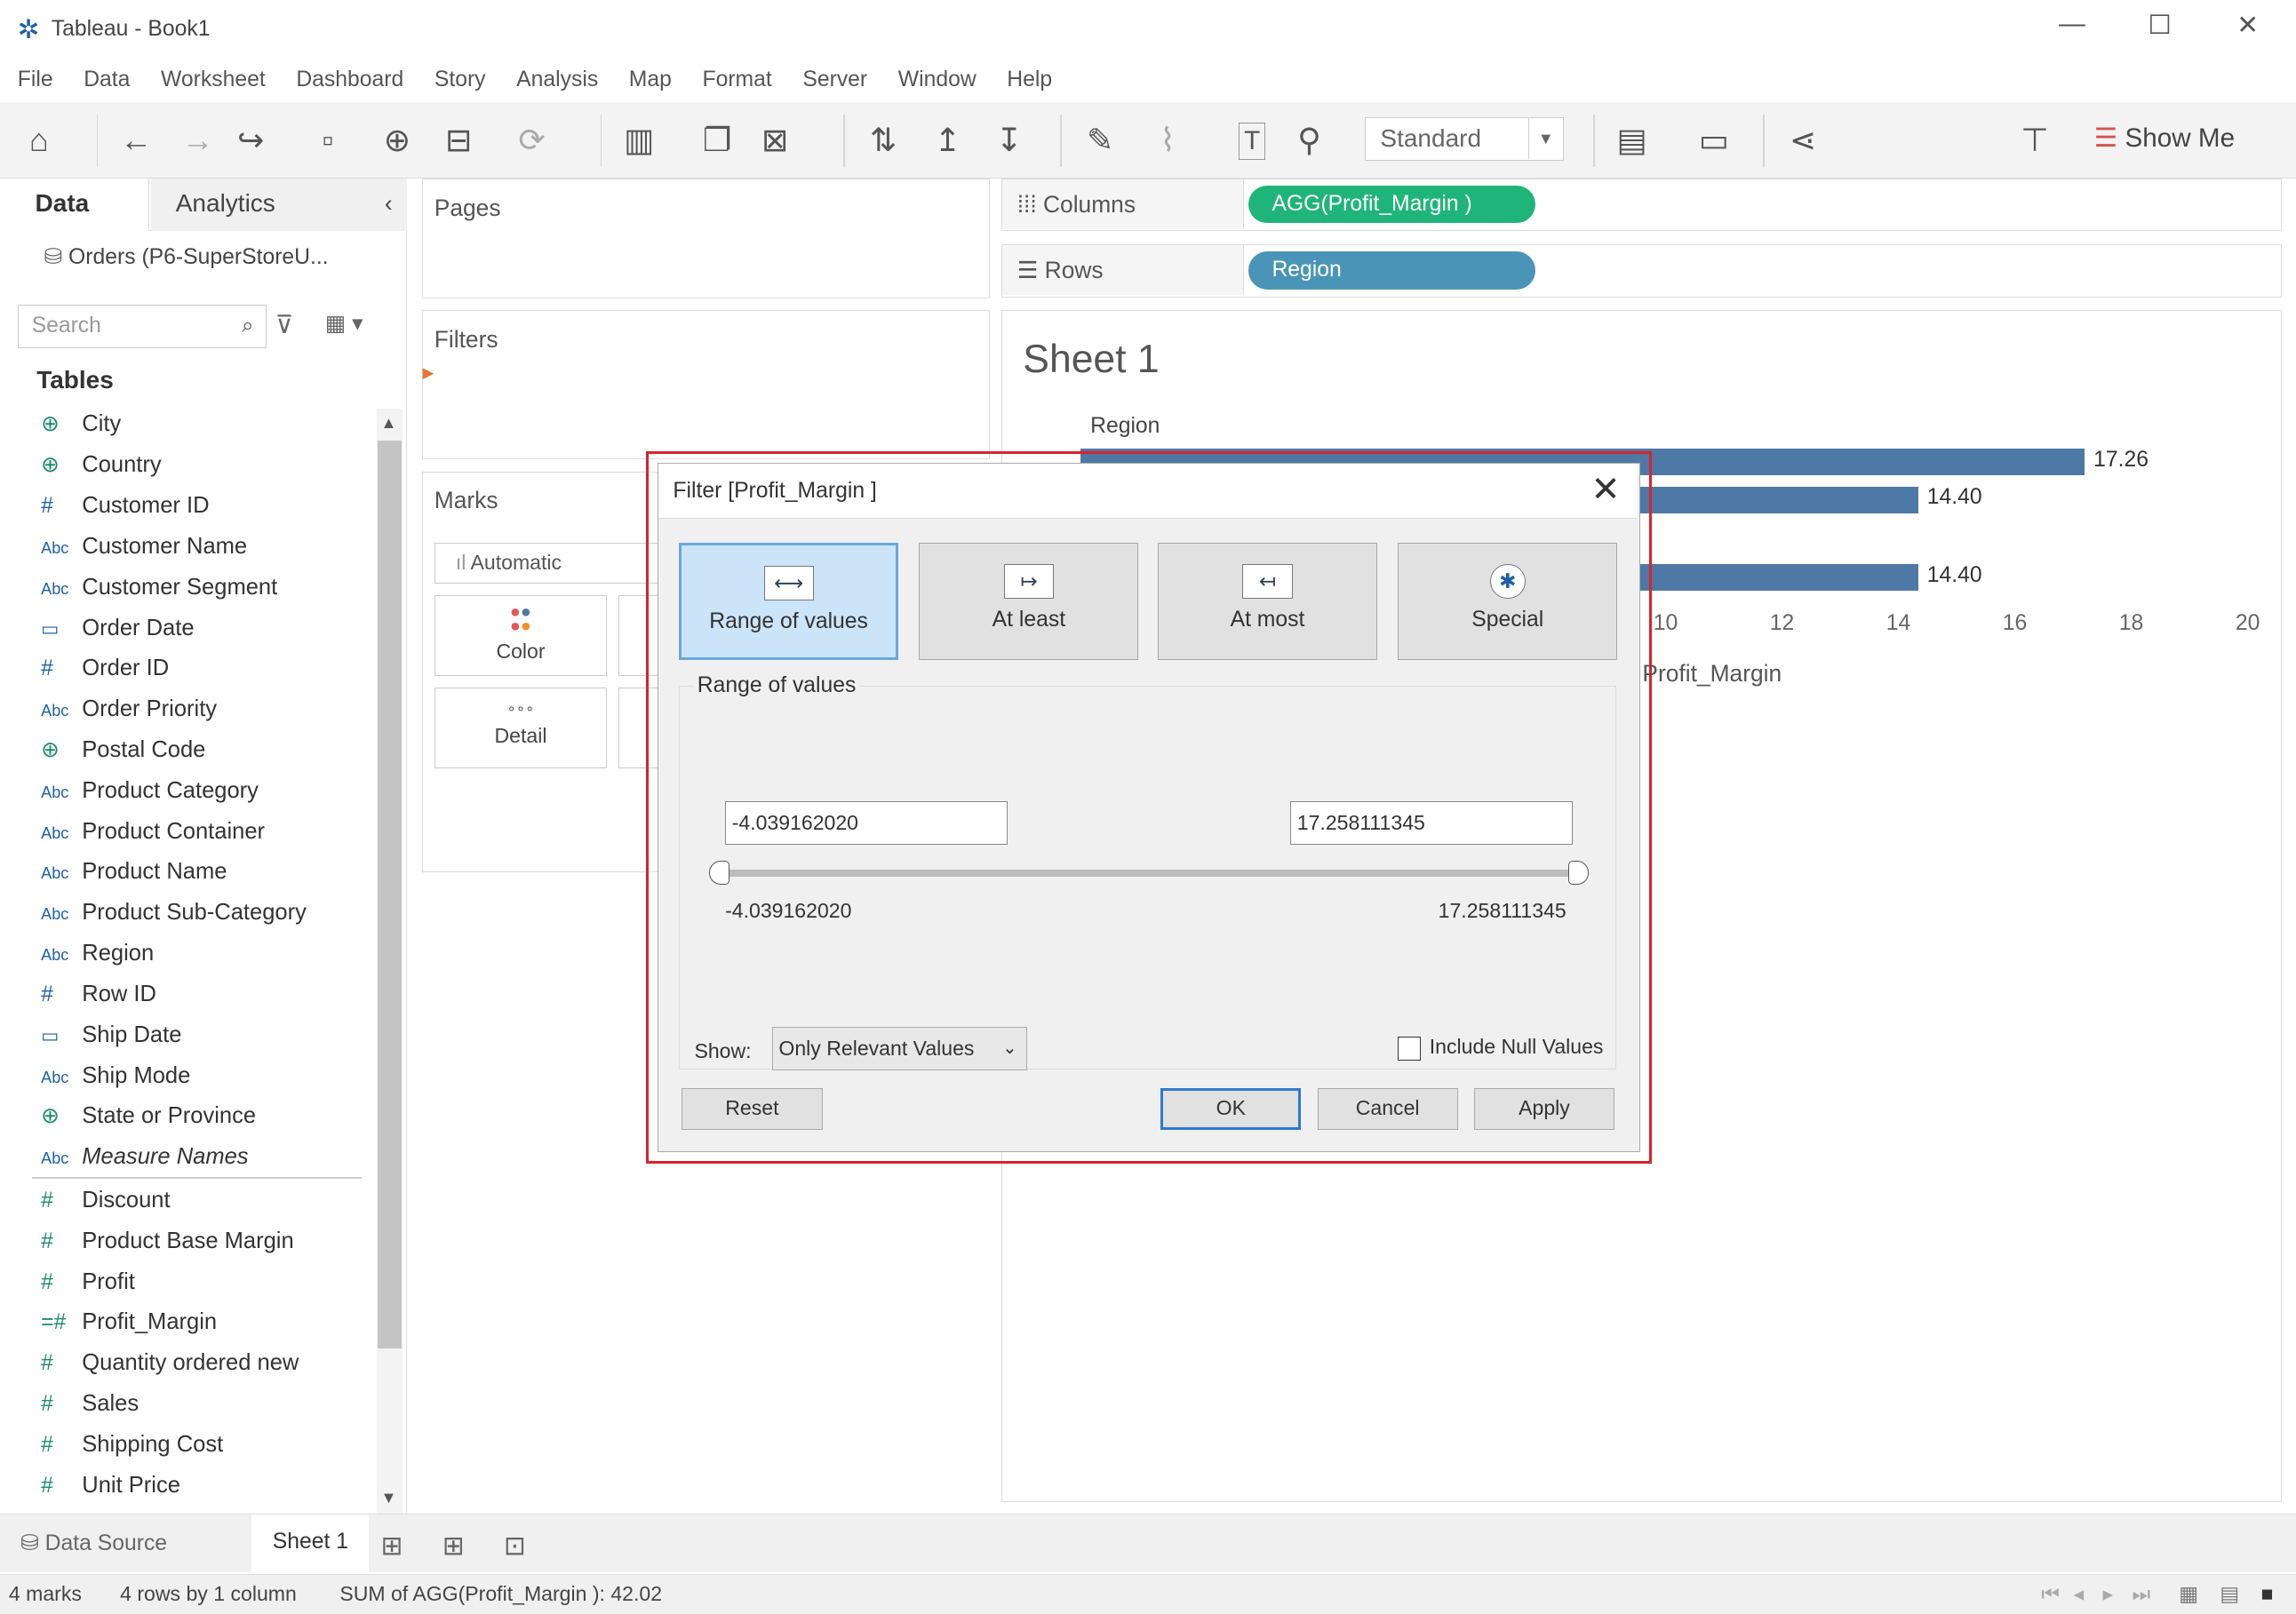 Image resolution: width=2296 pixels, height=1614 pixels. I want to click on dimension-field: Abc Product Category, so click(197, 791).